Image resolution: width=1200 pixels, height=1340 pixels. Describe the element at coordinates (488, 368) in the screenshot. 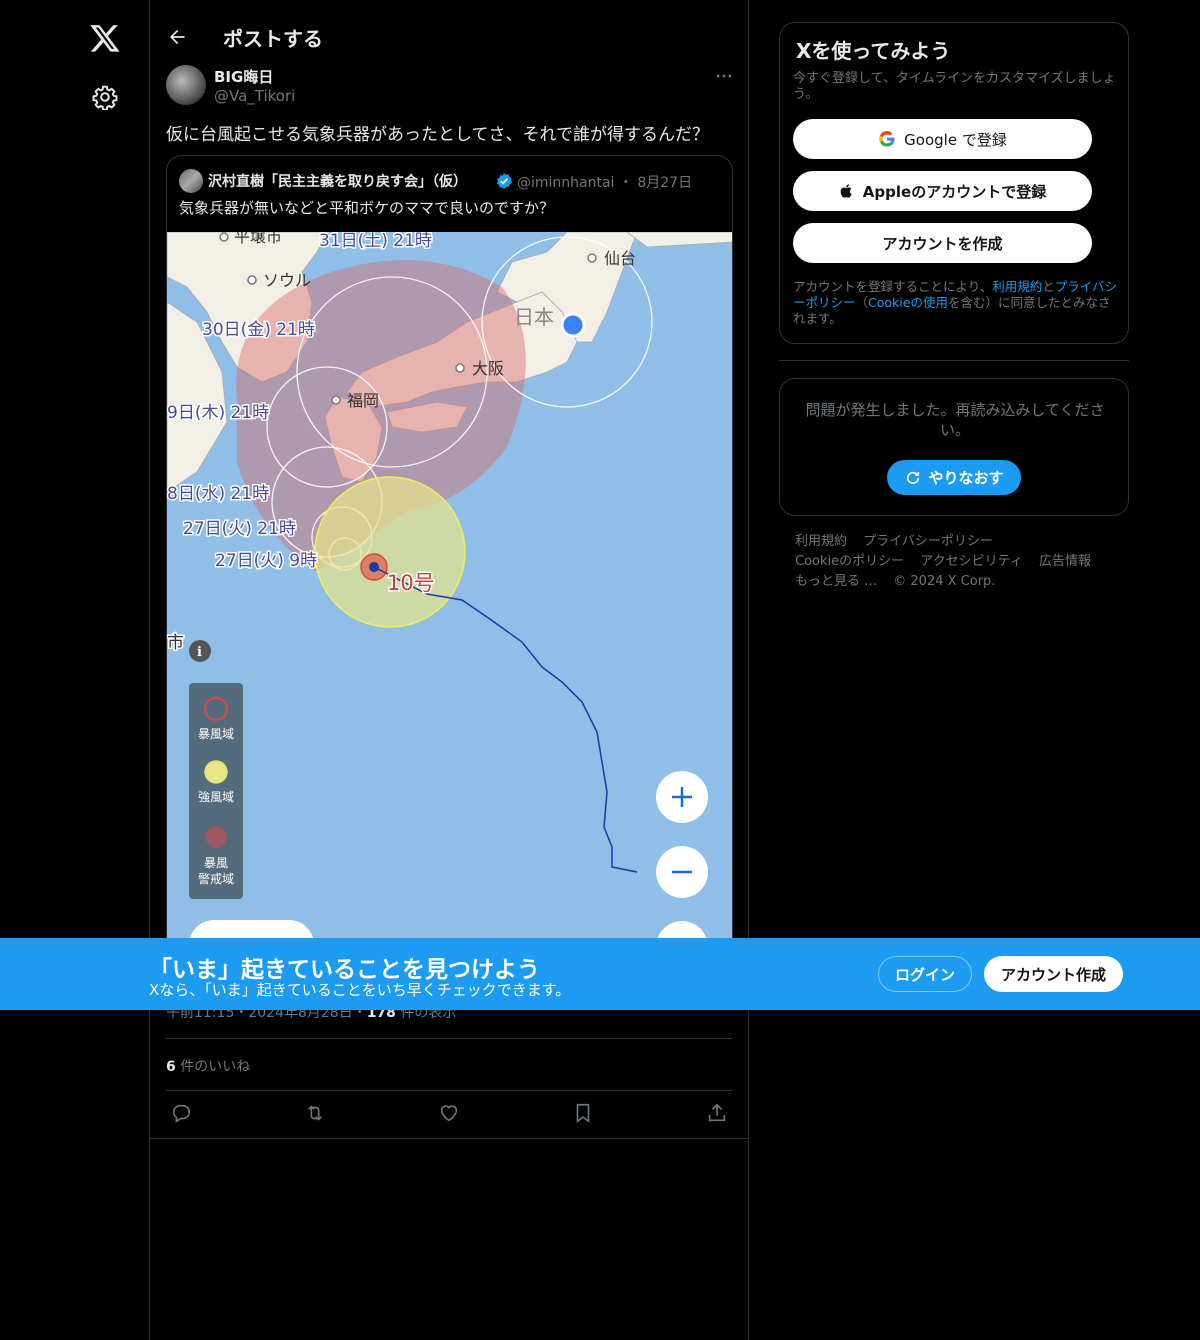

I see `city-label-osaka: 大阪` at that location.